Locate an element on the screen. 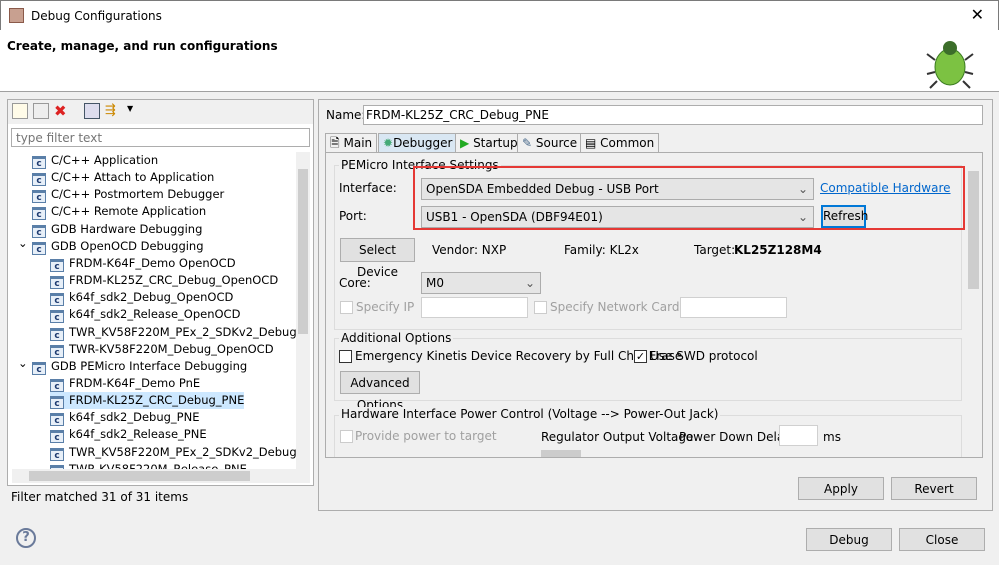  tree-item: ⌄ c GDB PEMicro Interface Debugging is located at coordinates (132, 365).